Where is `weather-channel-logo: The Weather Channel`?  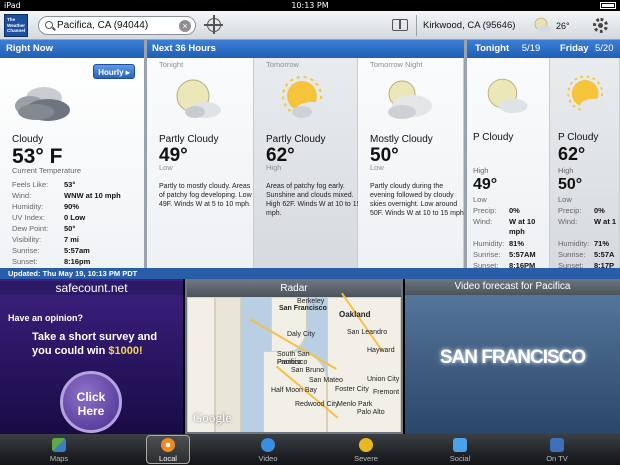
weather-channel-logo: The Weather Channel is located at coordinates (16, 25).